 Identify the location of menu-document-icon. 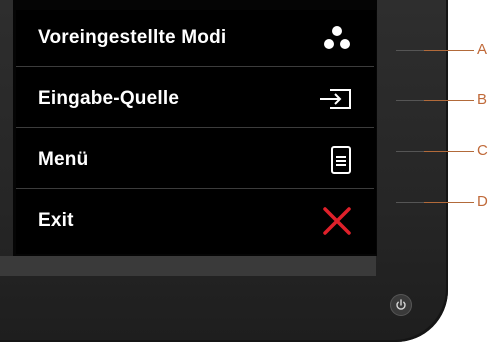
(341, 160).